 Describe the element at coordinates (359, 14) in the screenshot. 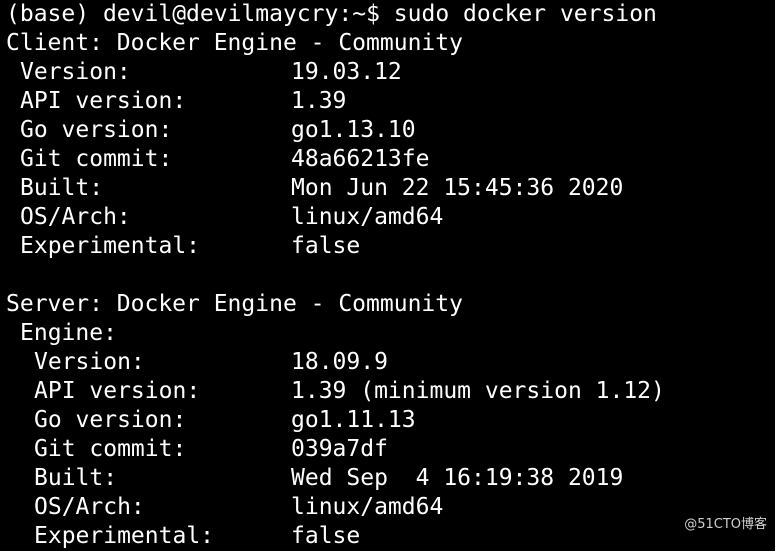

I see `cwd-path: ~` at that location.